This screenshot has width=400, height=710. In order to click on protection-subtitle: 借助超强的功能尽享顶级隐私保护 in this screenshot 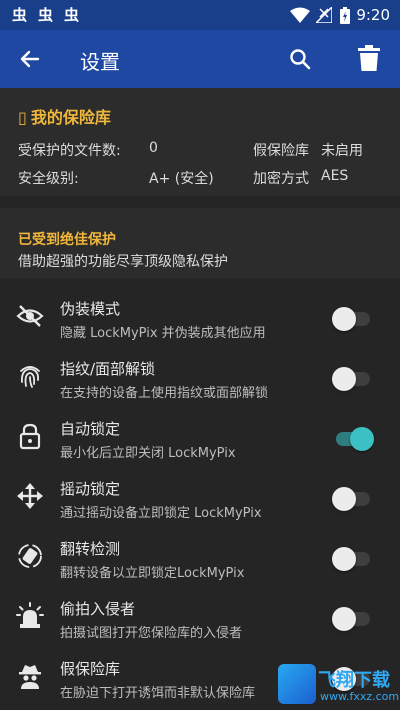, I will do `click(123, 262)`.